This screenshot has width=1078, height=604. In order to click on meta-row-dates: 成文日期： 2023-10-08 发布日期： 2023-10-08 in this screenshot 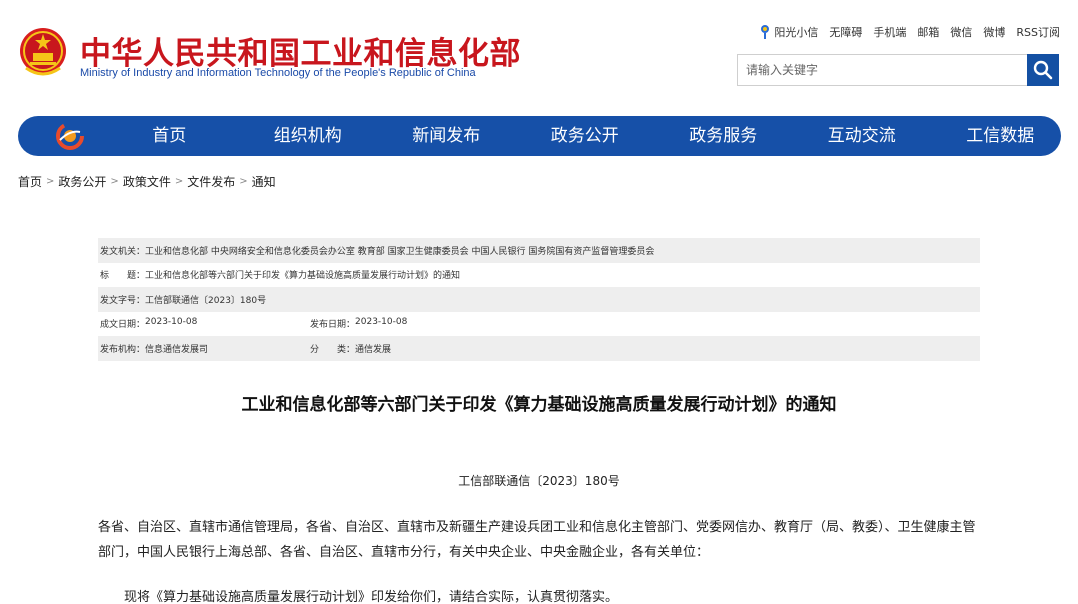, I will do `click(539, 324)`.